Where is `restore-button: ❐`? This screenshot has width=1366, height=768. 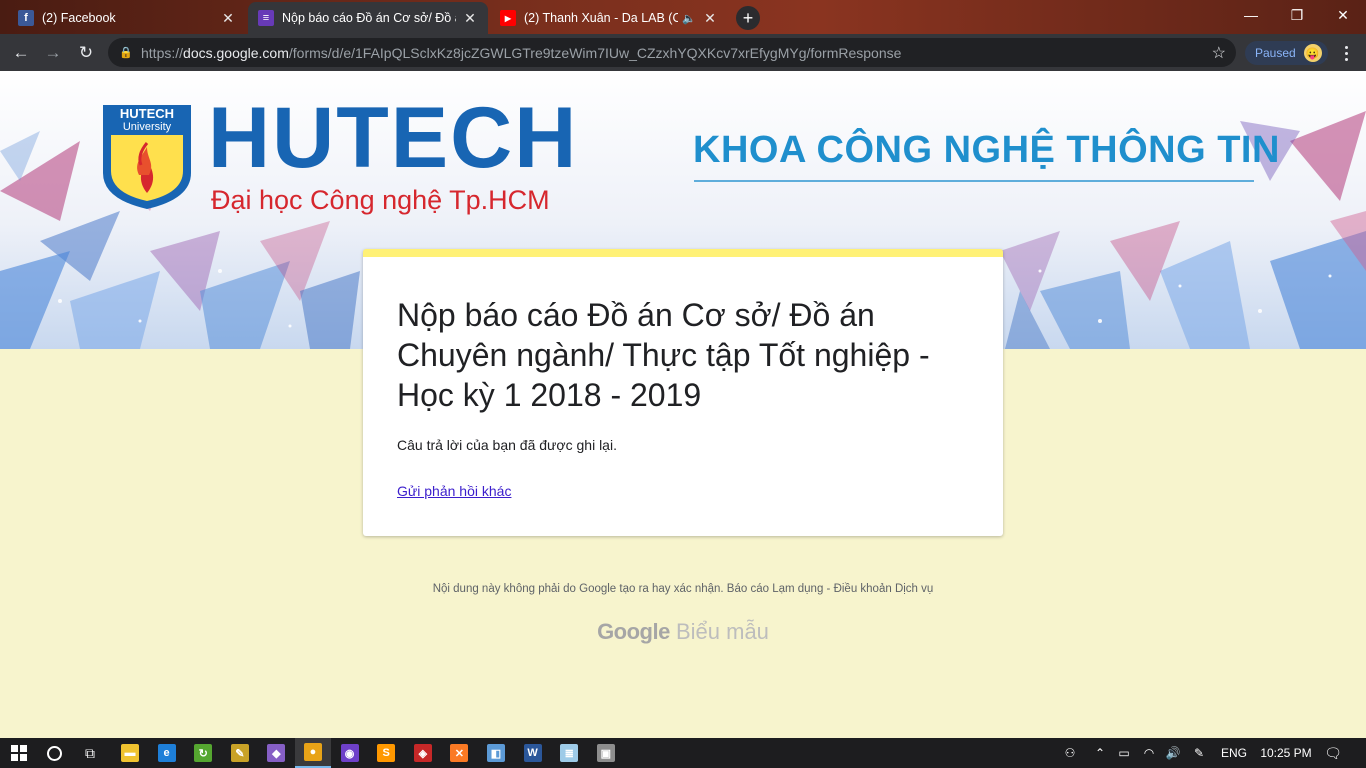
restore-button: ❐ is located at coordinates (1297, 15).